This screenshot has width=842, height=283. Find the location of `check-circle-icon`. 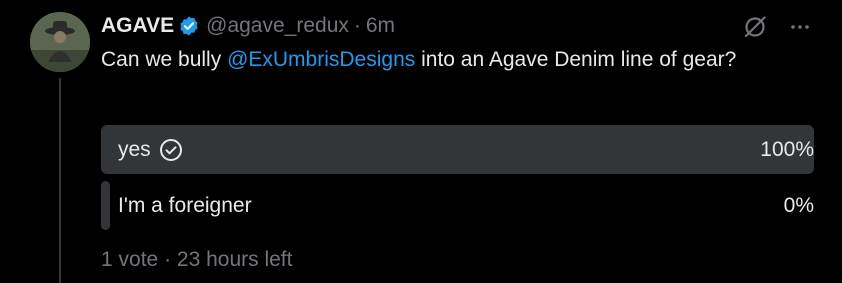

check-circle-icon is located at coordinates (171, 150).